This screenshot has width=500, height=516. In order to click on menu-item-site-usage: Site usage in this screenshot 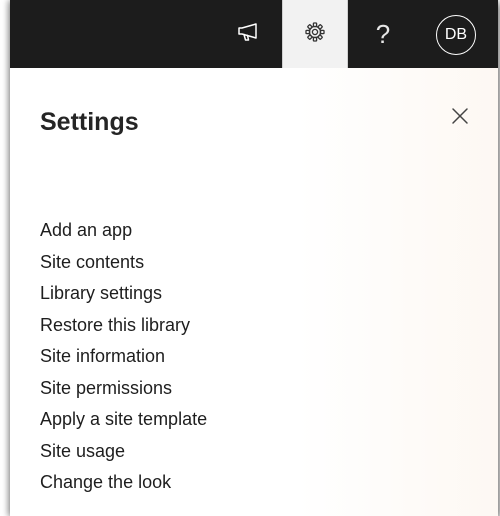, I will do `click(123, 452)`.